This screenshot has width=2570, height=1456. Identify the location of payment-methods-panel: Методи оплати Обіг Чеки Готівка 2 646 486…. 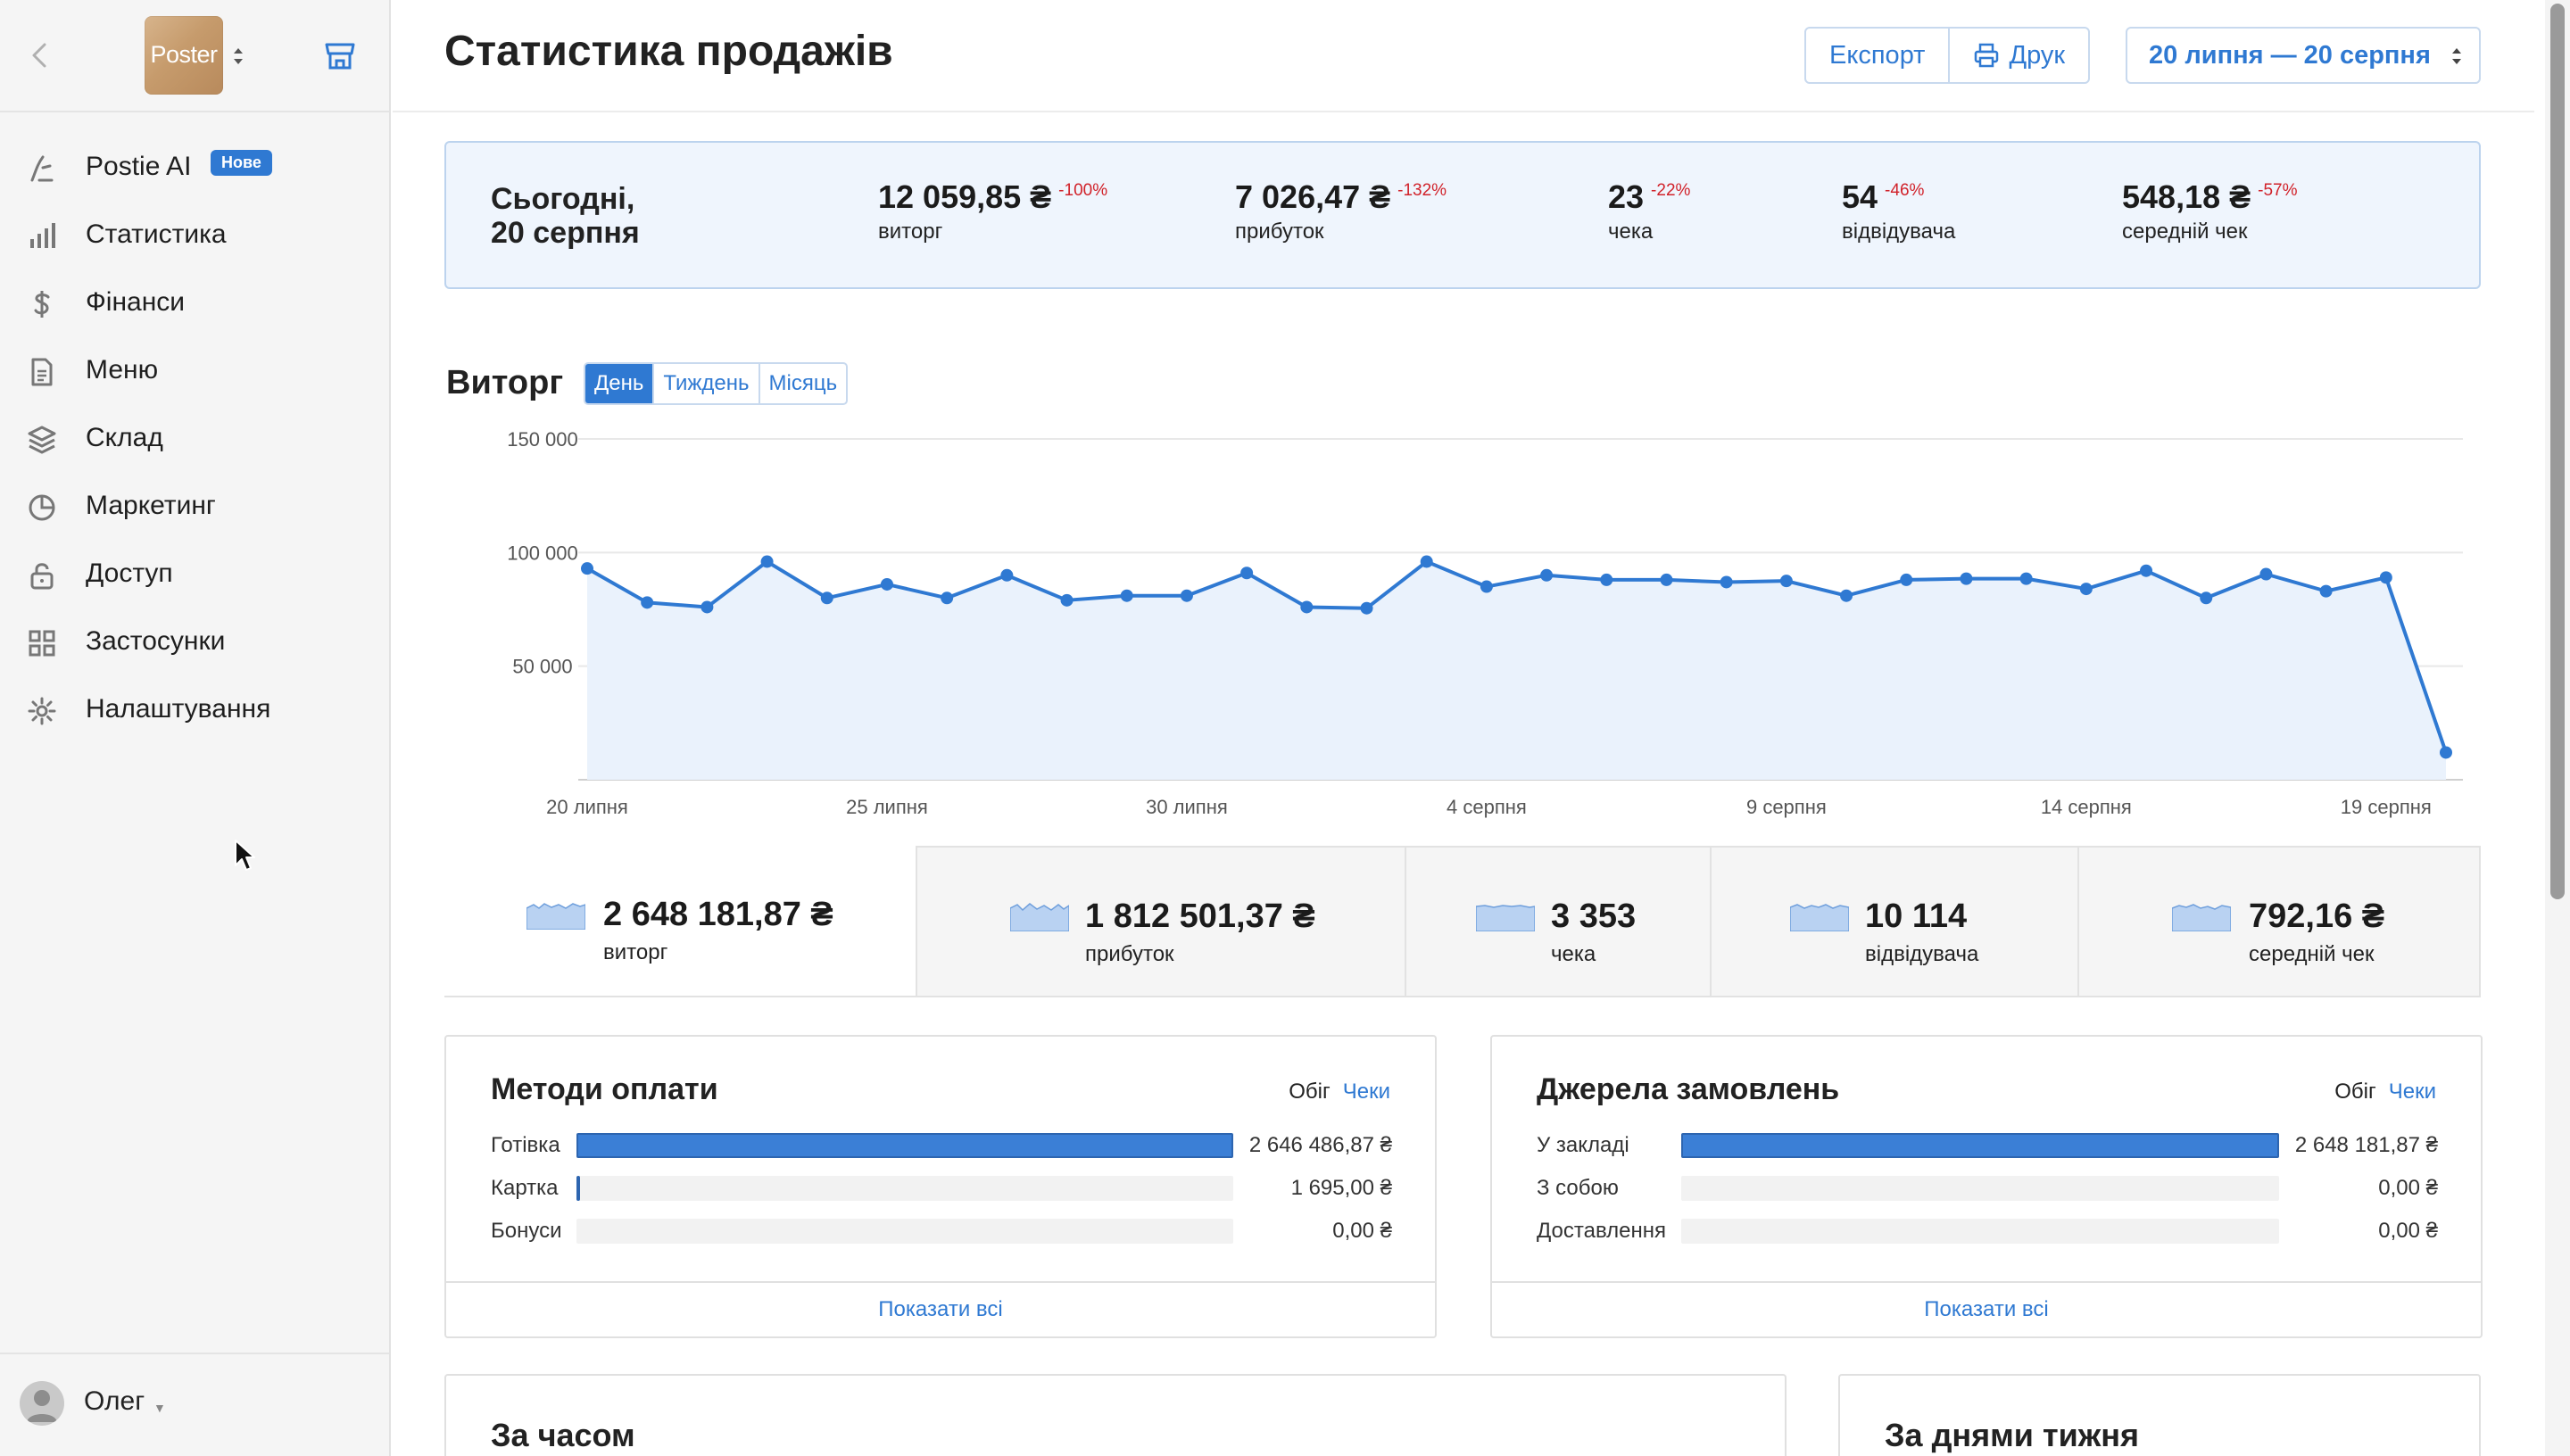
(940, 1186).